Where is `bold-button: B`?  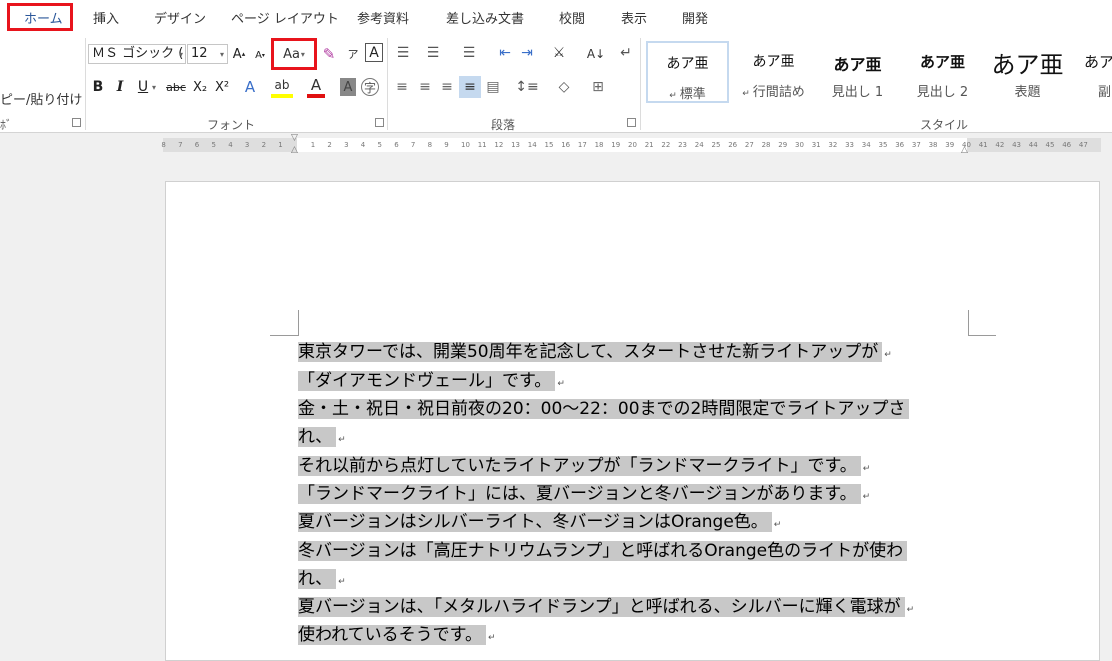
bold-button: B is located at coordinates (98, 87).